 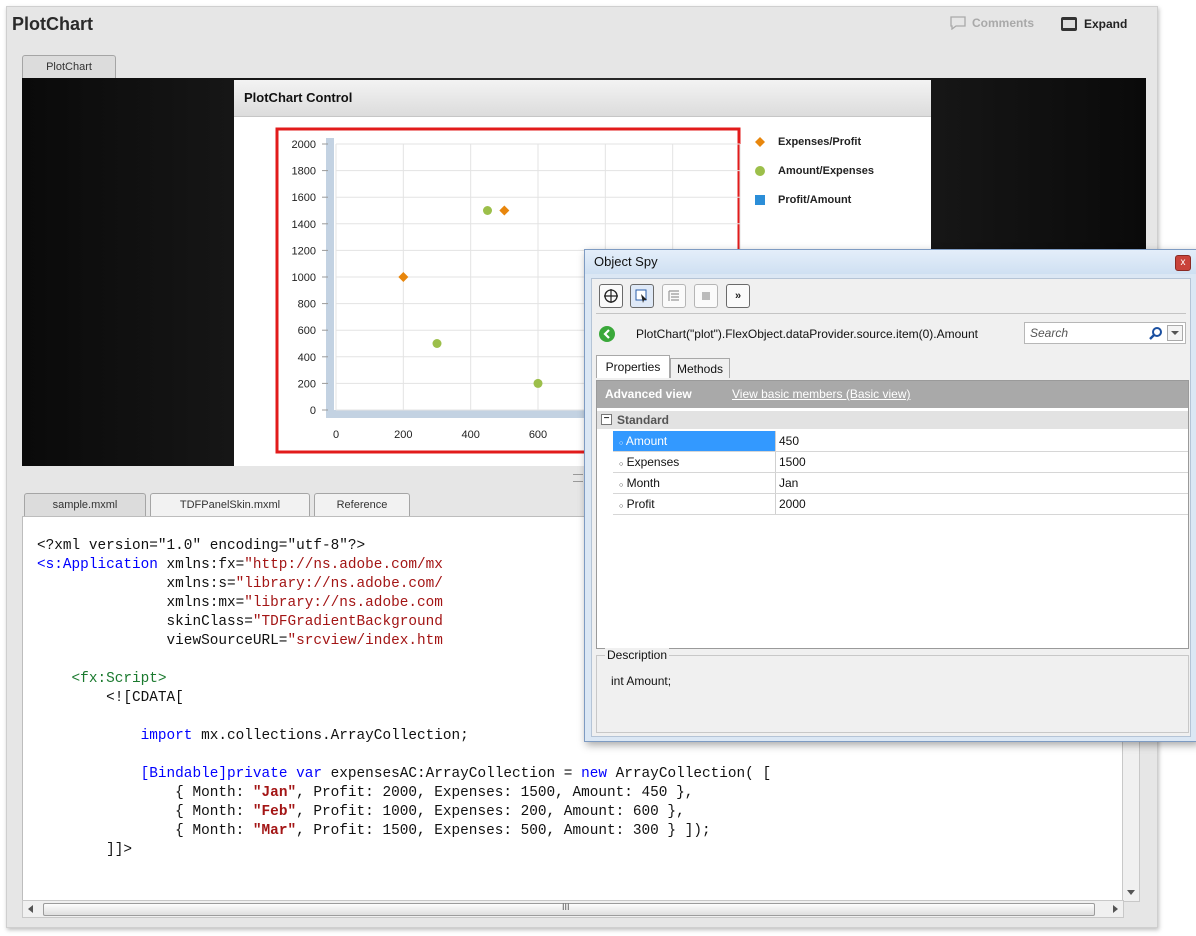 I want to click on x-tick-label: 400, so click(x=470, y=435).